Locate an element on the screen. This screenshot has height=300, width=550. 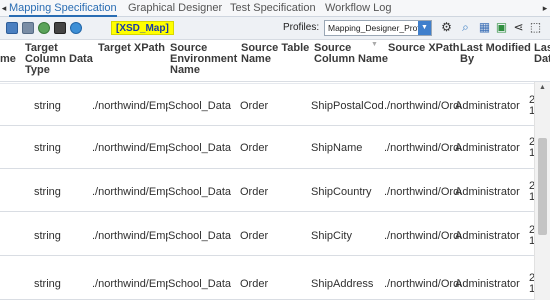
cell-column: ShipPostalCode is located at coordinates (347, 106).